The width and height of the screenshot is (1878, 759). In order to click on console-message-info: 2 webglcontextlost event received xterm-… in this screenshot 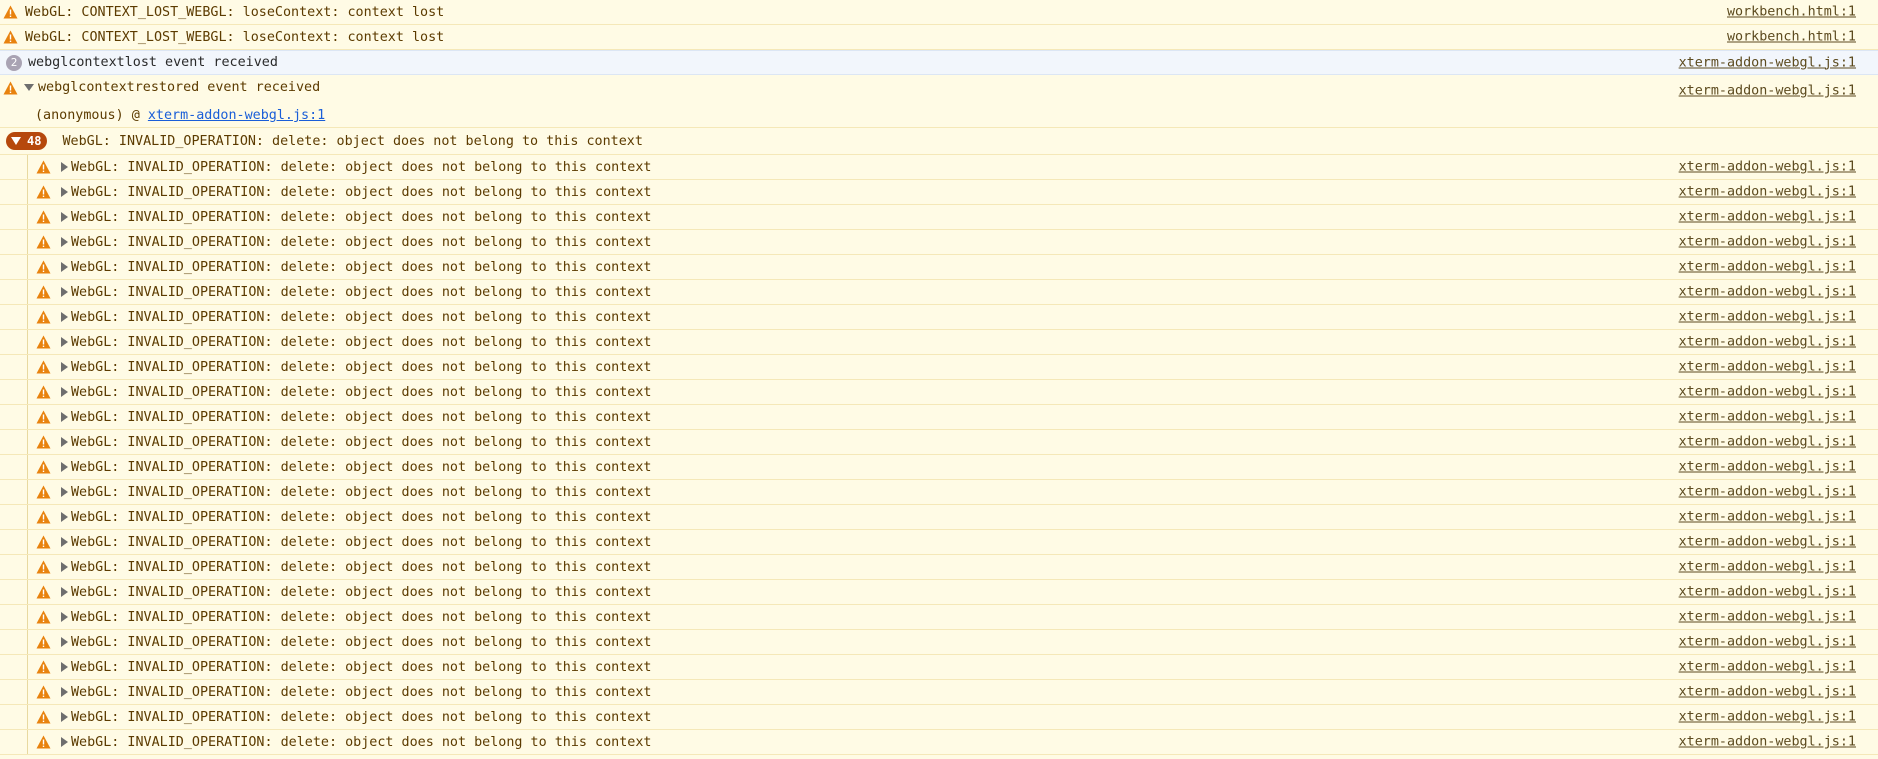, I will do `click(939, 62)`.